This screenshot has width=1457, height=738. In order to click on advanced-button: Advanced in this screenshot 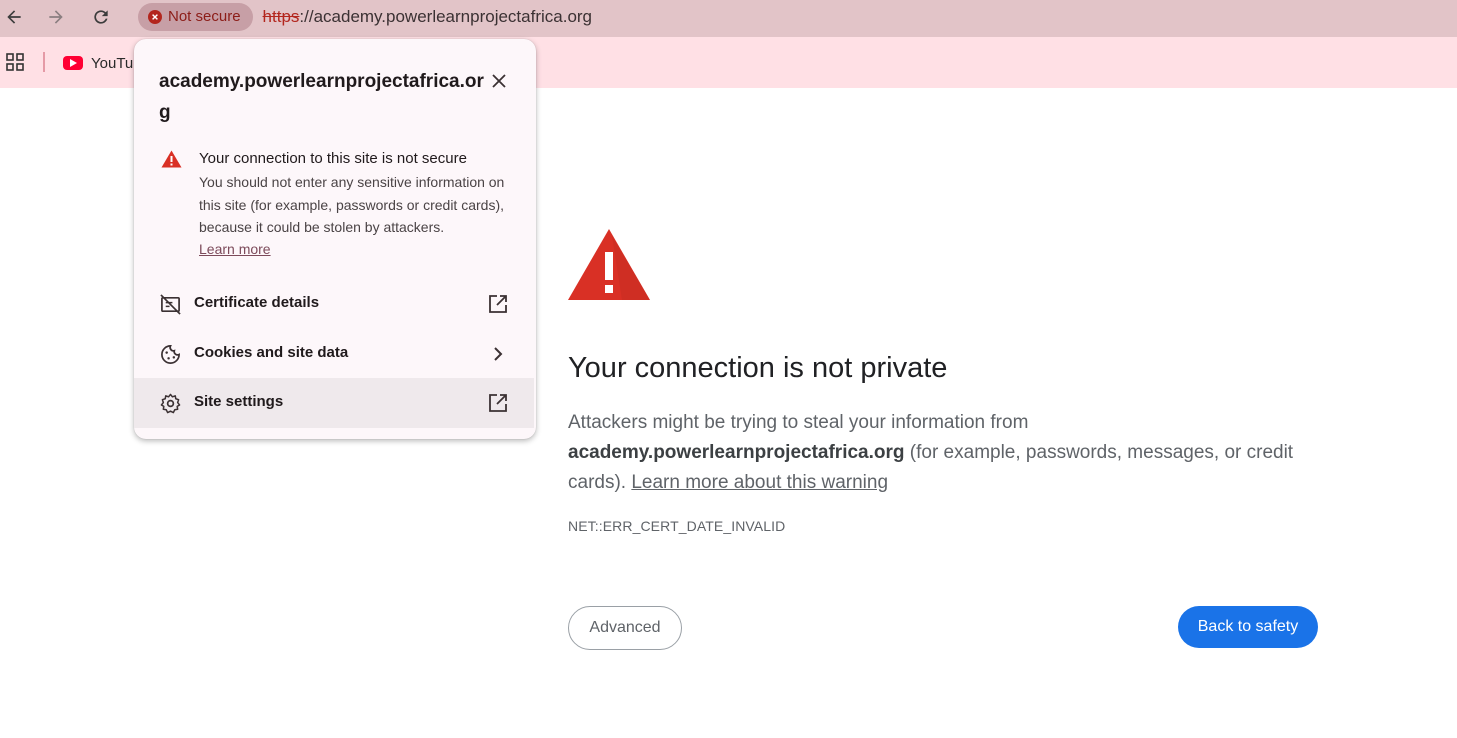, I will do `click(625, 628)`.